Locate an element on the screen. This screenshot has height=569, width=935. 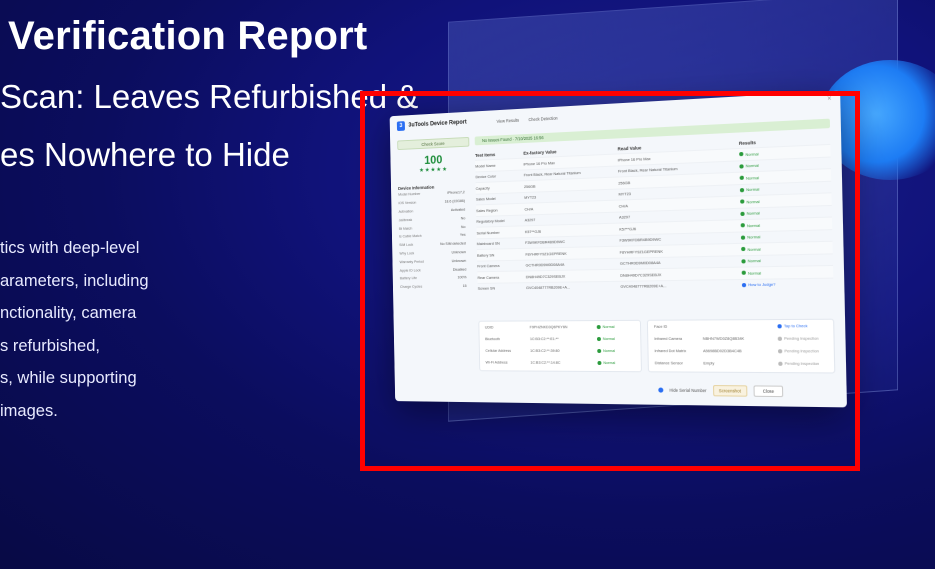
para-line: images. is located at coordinates (29, 410).